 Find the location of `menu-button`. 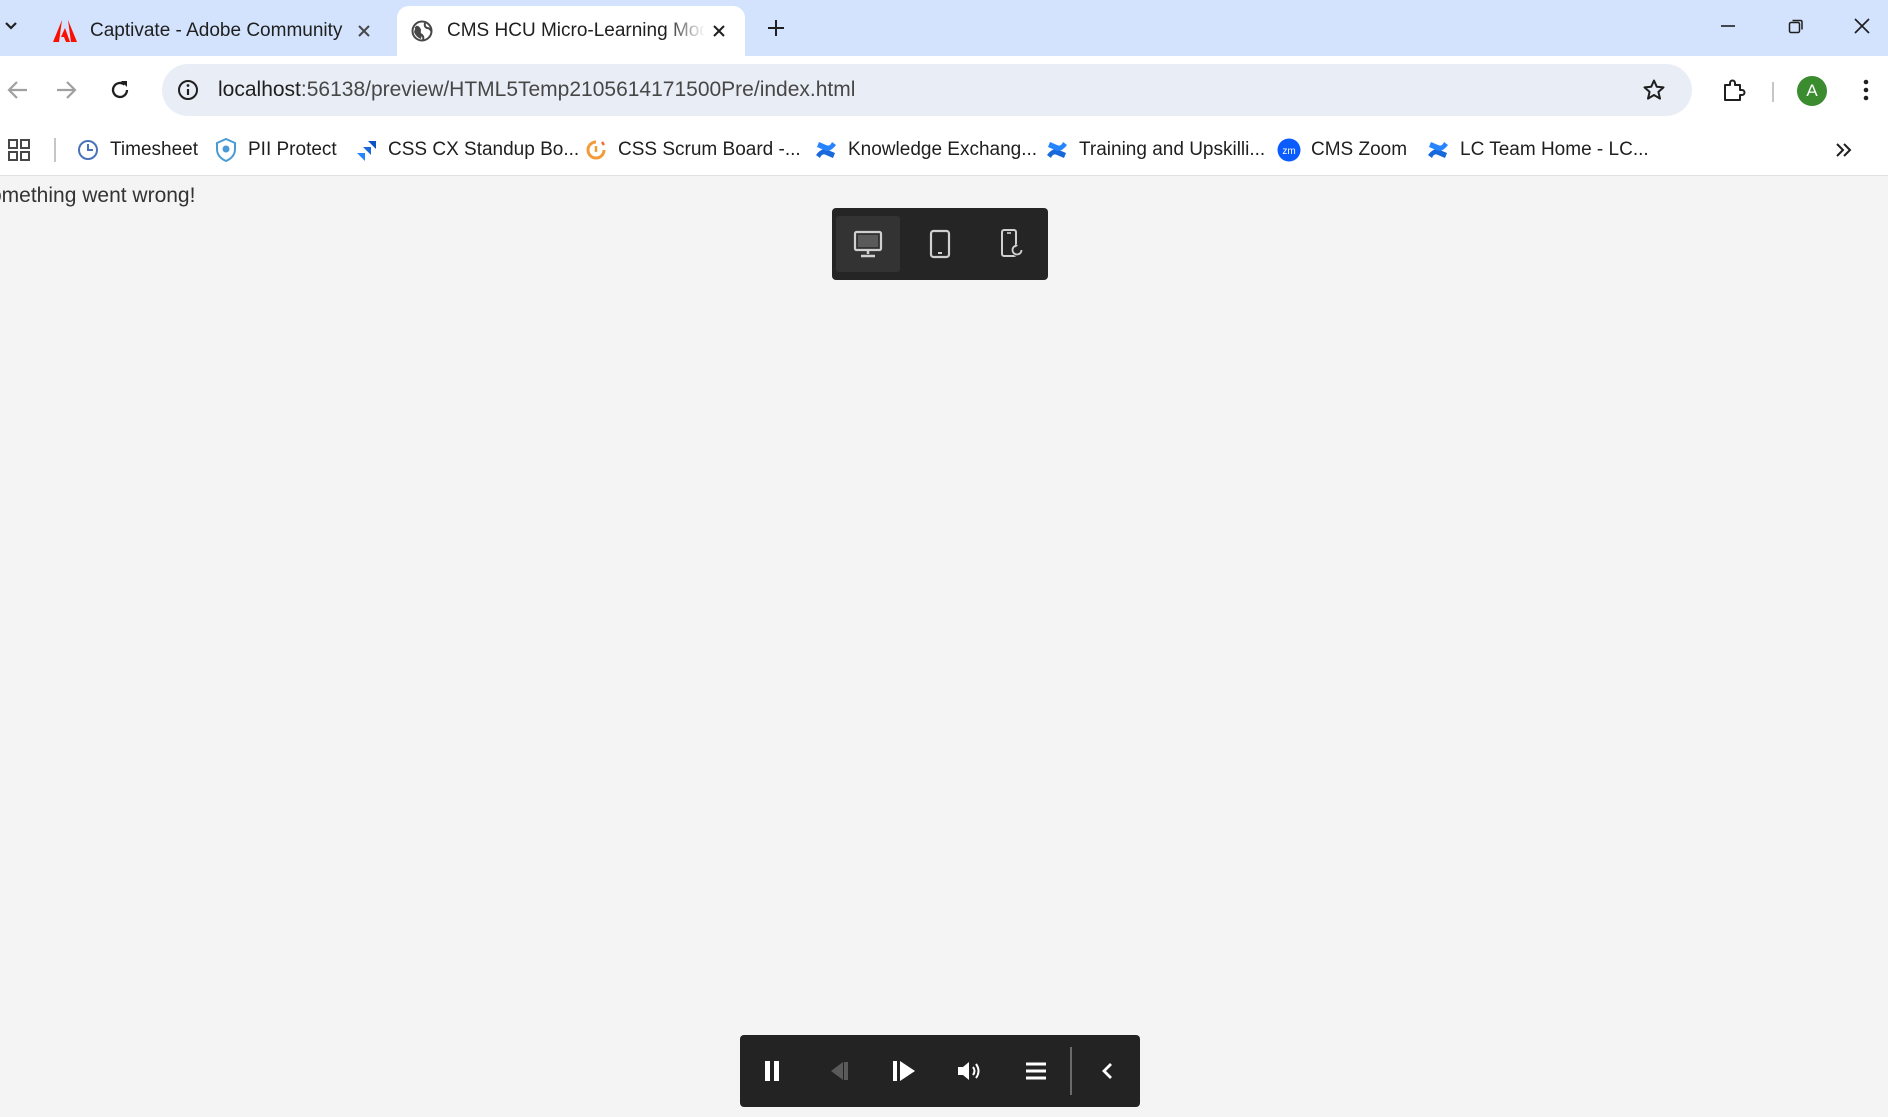

menu-button is located at coordinates (1866, 90).